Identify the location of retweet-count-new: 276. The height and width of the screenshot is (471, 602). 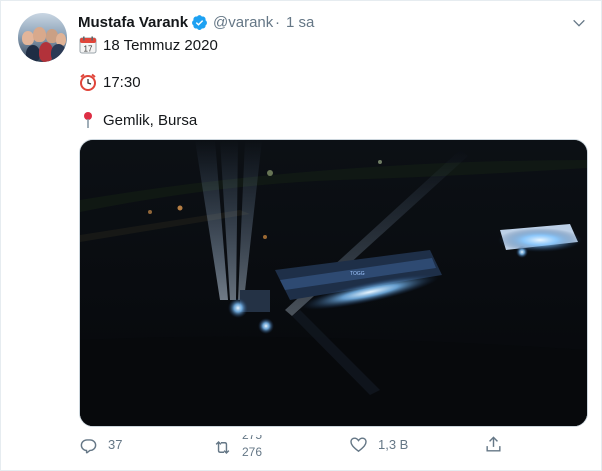
(252, 452).